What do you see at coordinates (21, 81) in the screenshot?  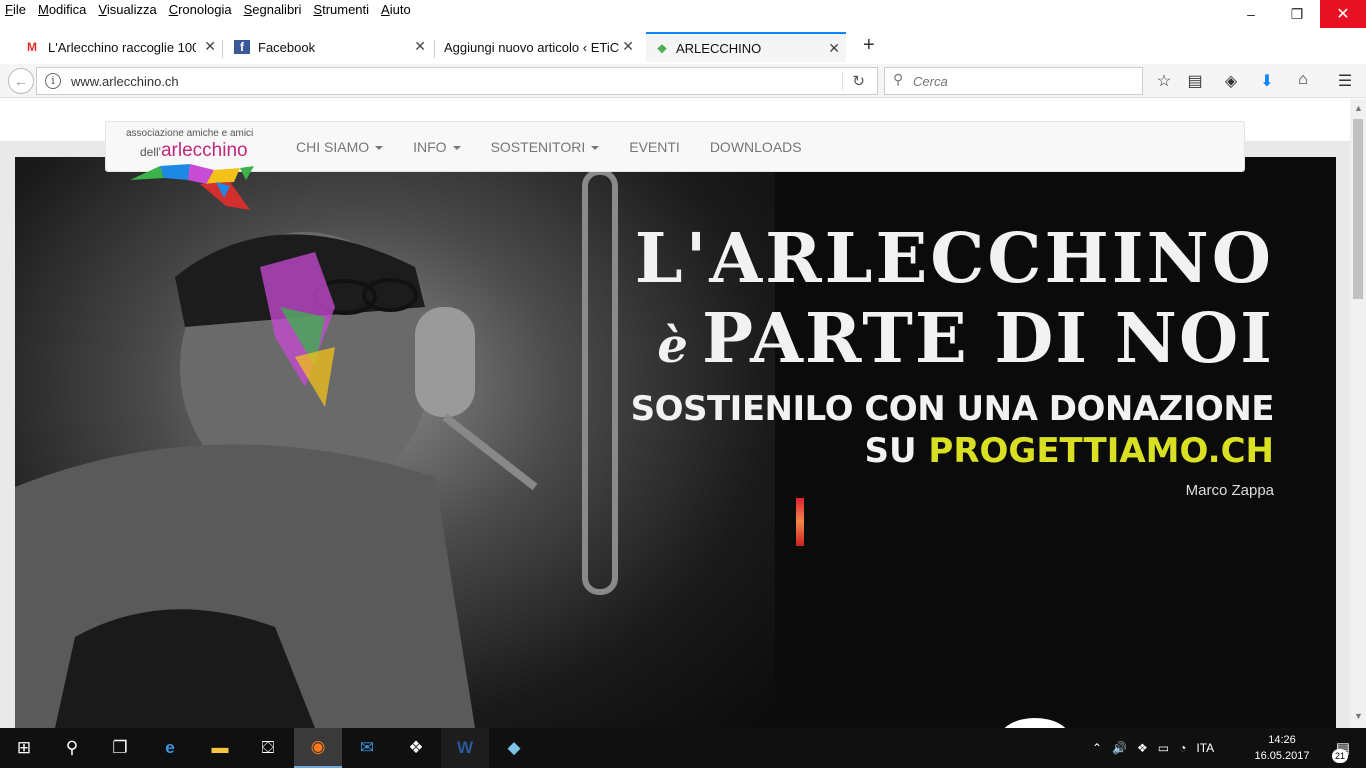 I see `back-button: ←` at bounding box center [21, 81].